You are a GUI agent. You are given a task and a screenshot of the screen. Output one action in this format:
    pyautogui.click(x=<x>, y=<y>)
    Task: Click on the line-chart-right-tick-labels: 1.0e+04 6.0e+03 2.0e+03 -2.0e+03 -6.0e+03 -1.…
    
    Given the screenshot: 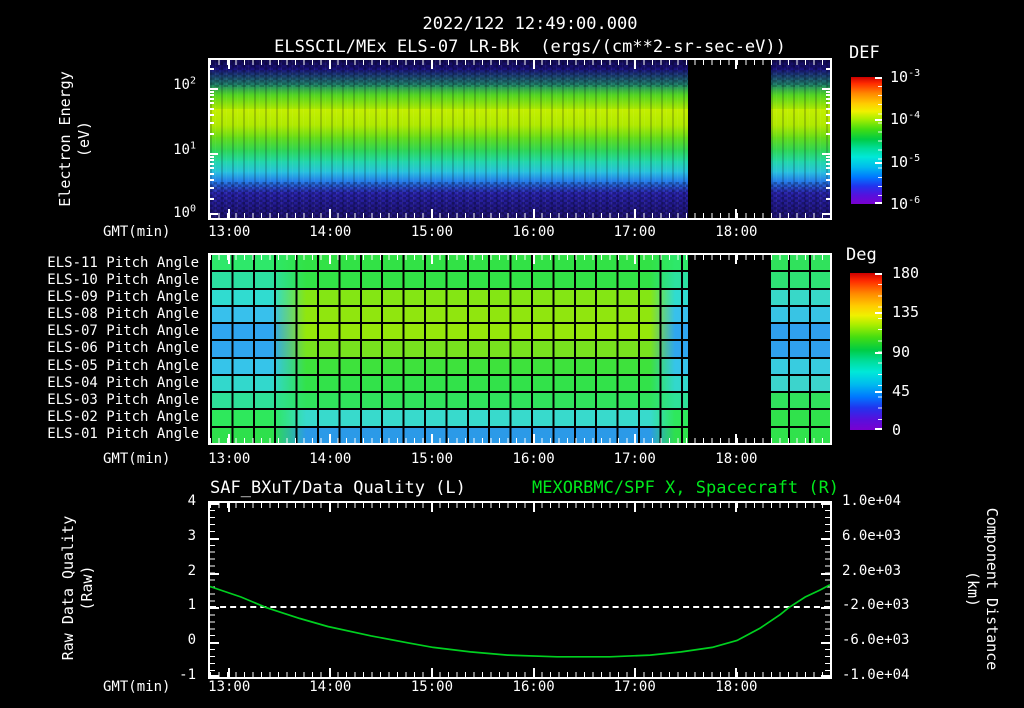 What is the action you would take?
    pyautogui.click(x=883, y=588)
    